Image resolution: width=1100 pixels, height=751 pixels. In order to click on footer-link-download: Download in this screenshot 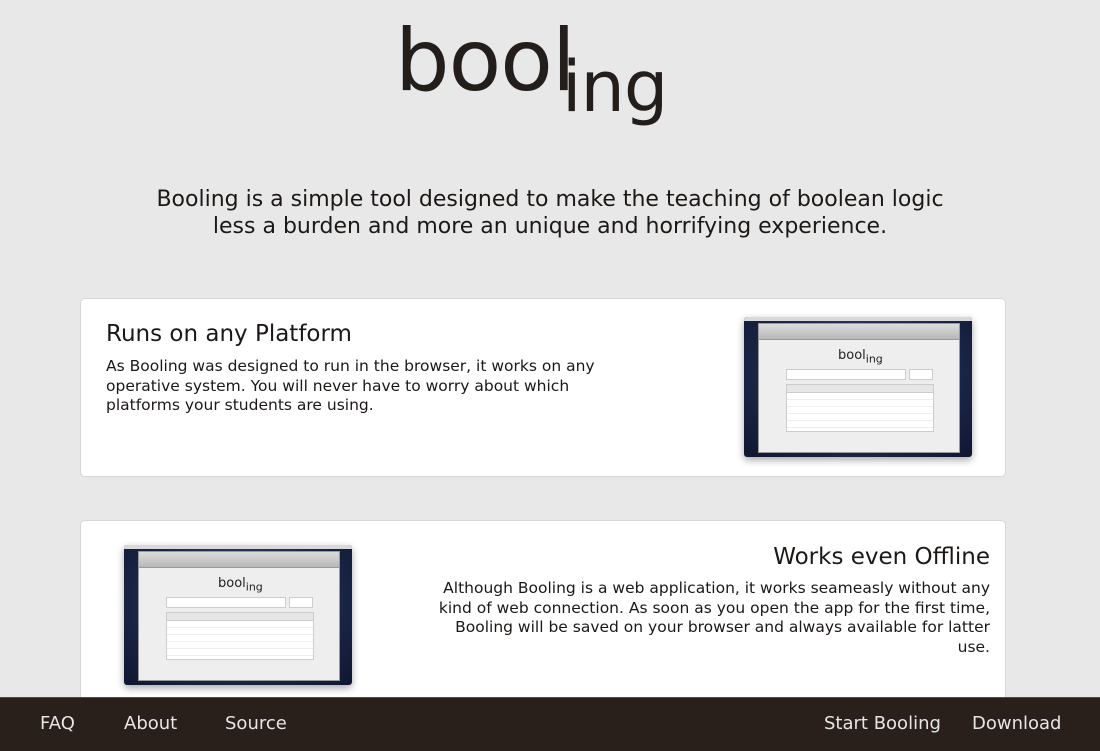, I will do `click(1016, 723)`.